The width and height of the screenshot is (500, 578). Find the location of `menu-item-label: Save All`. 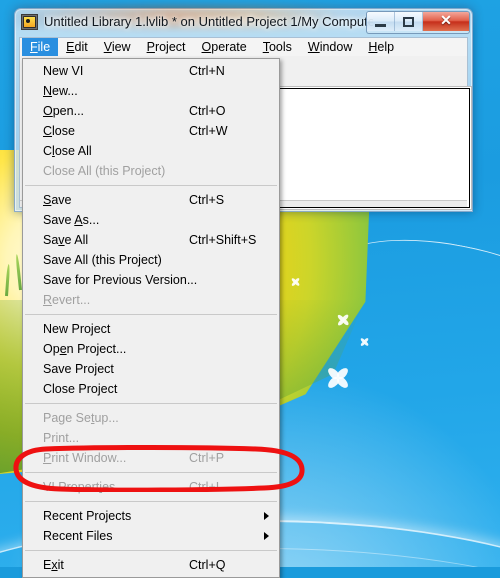

menu-item-label: Save All is located at coordinates (66, 240).